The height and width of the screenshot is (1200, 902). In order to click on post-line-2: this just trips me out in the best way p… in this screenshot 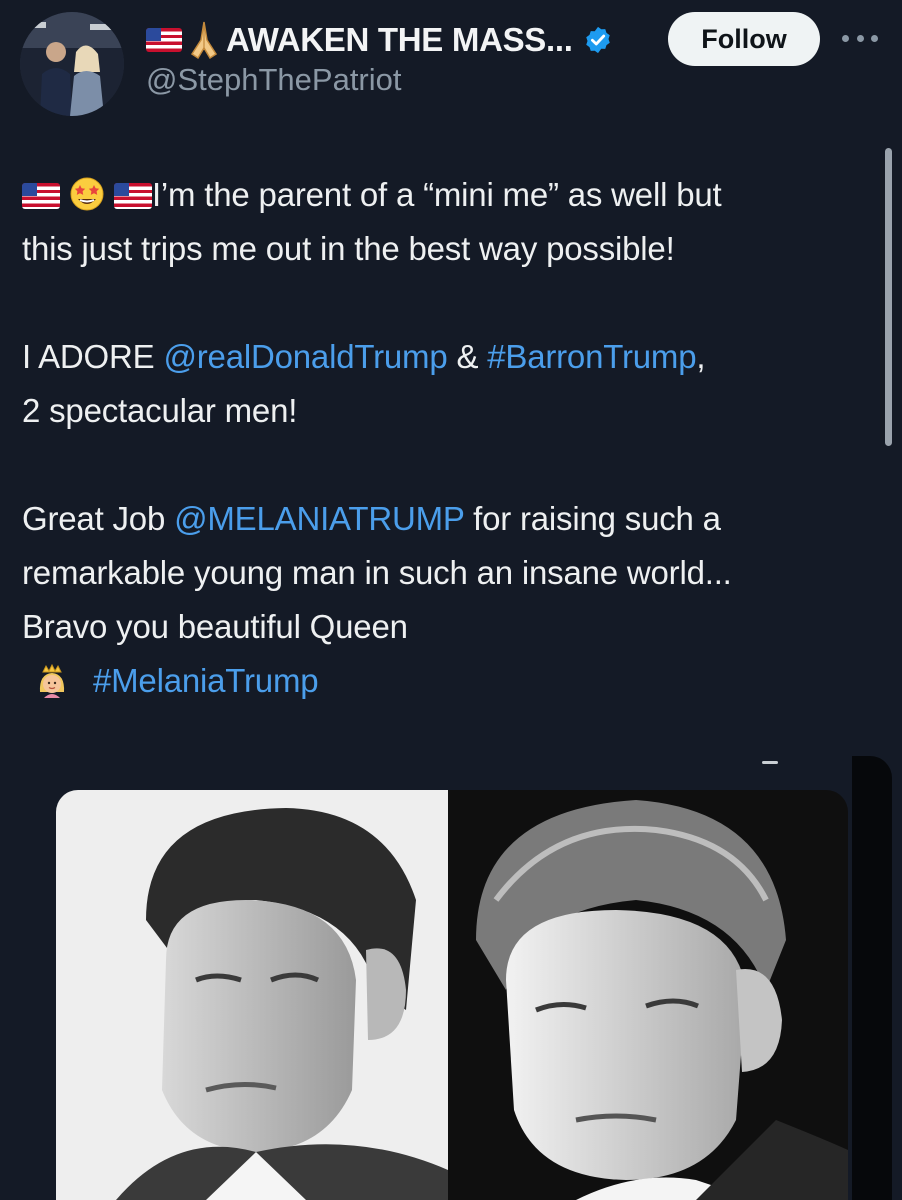, I will do `click(348, 248)`.